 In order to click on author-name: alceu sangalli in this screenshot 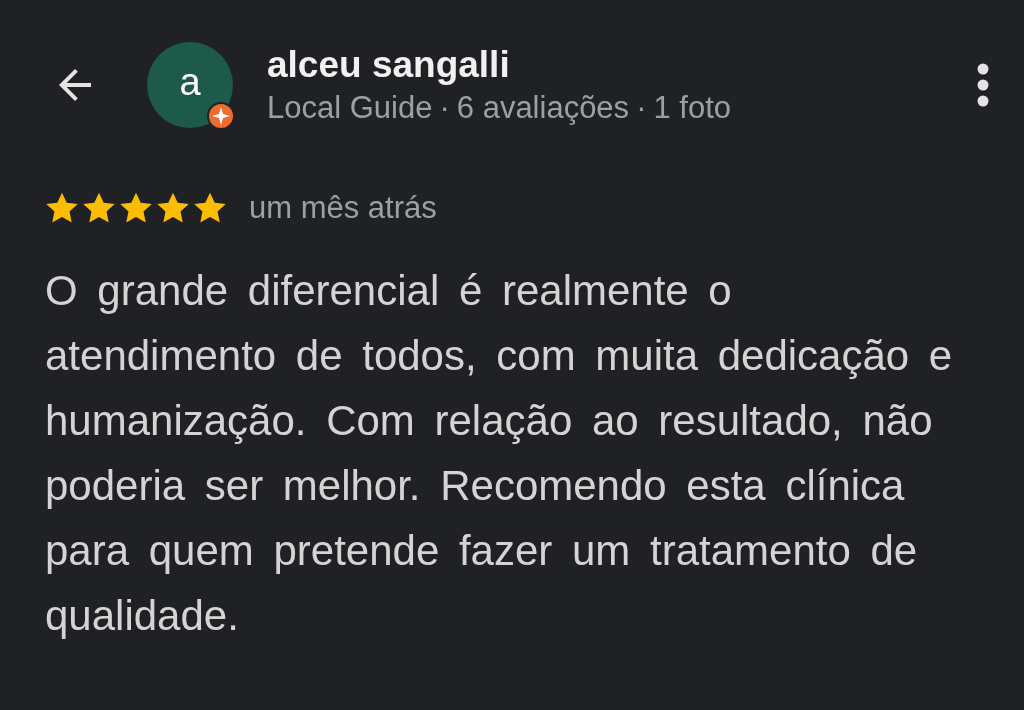, I will do `click(621, 65)`.